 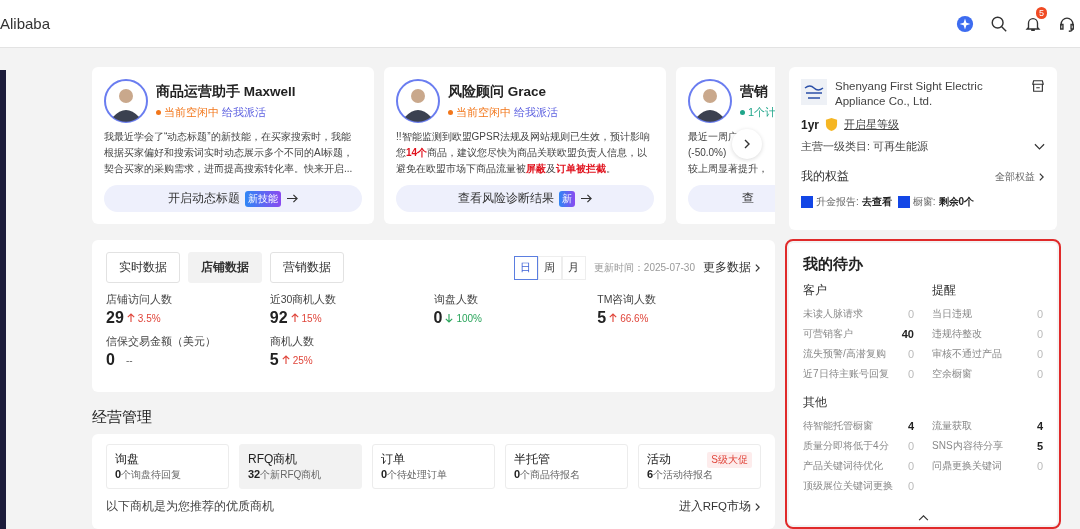 I want to click on tile-text: 0个询盘待回复, so click(x=149, y=475).